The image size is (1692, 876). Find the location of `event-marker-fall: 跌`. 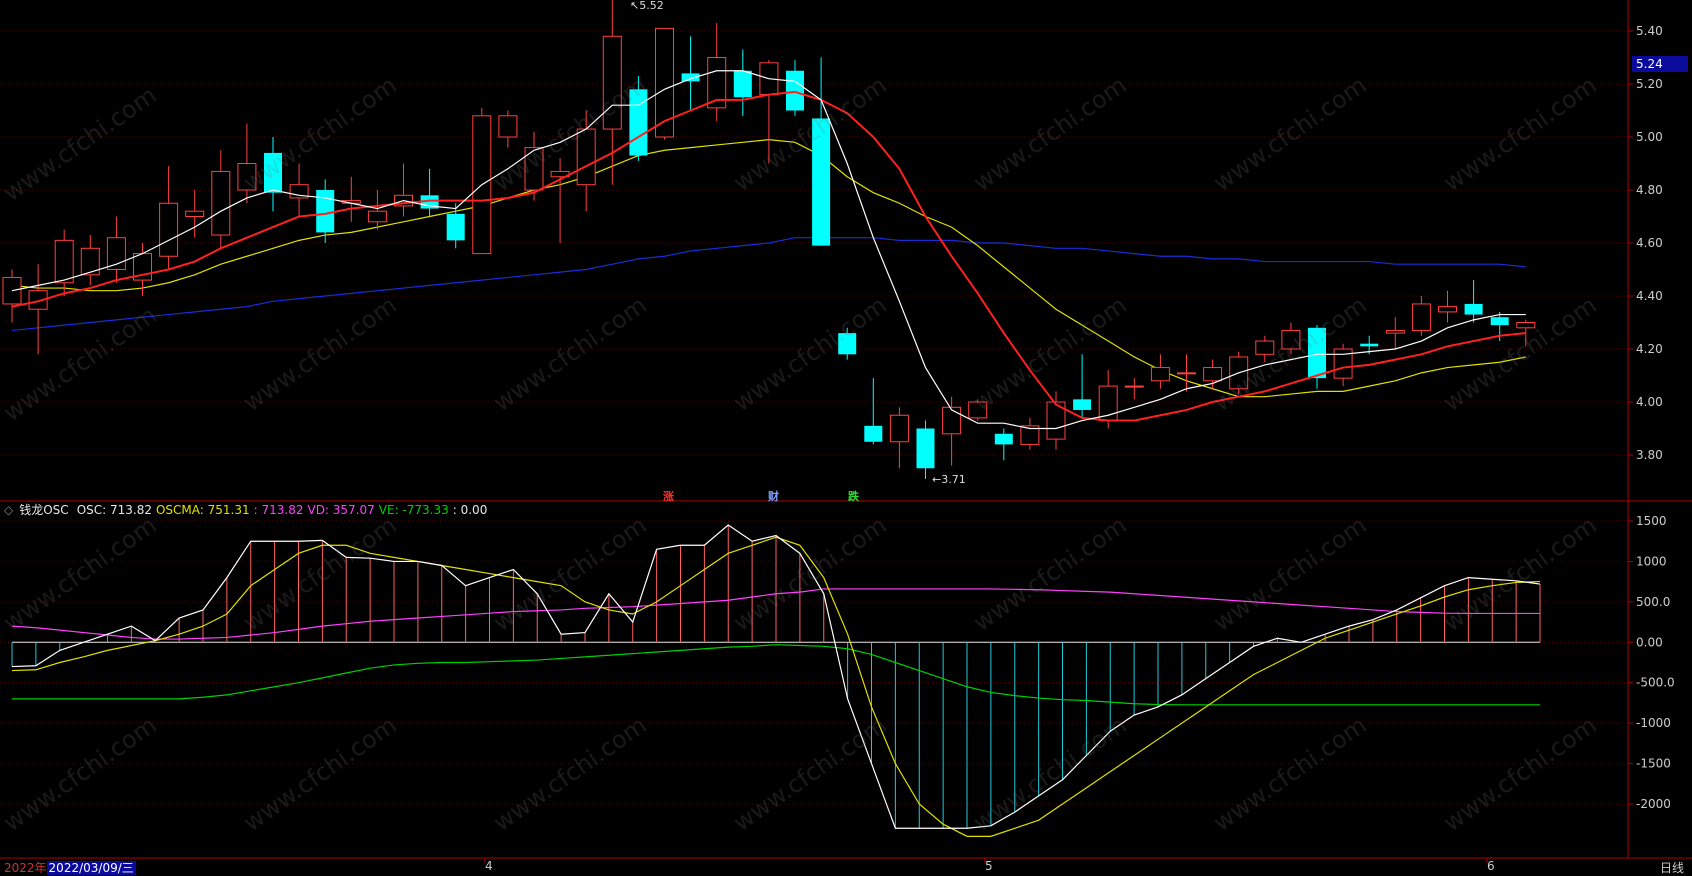

event-marker-fall: 跌 is located at coordinates (853, 496).